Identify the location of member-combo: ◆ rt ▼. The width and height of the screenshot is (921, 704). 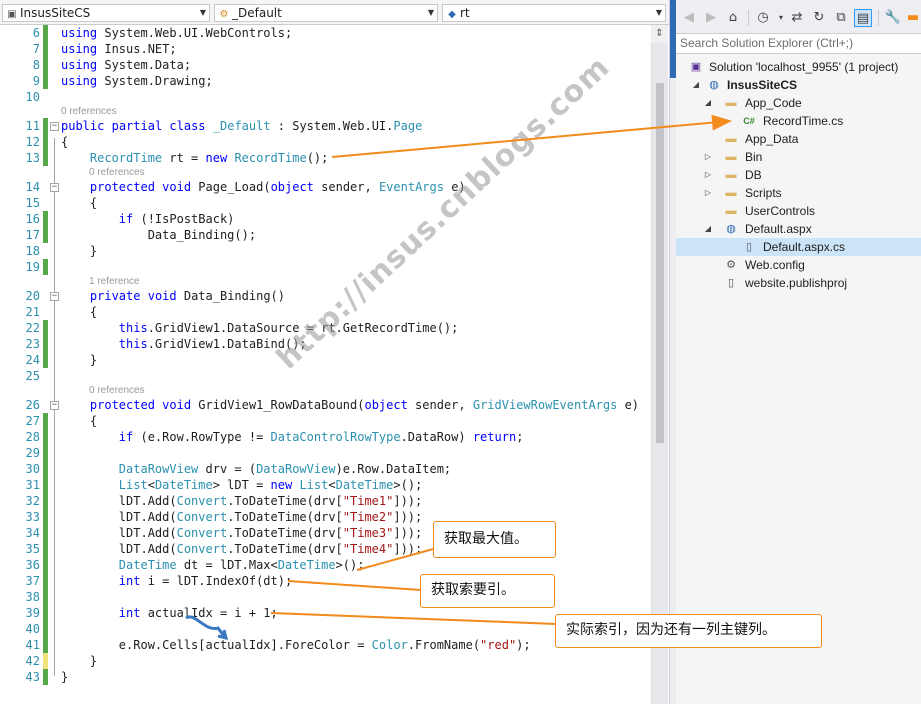
(554, 13).